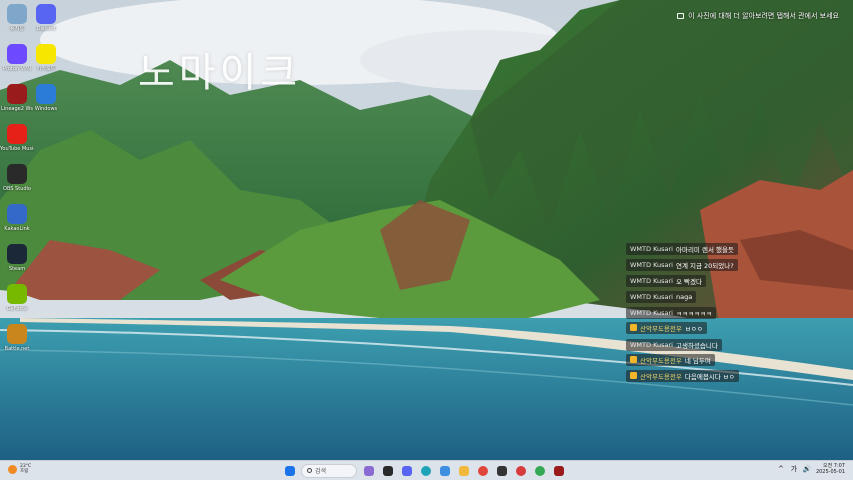 The image size is (853, 480). I want to click on clock-date: 2025-05-01, so click(830, 472).